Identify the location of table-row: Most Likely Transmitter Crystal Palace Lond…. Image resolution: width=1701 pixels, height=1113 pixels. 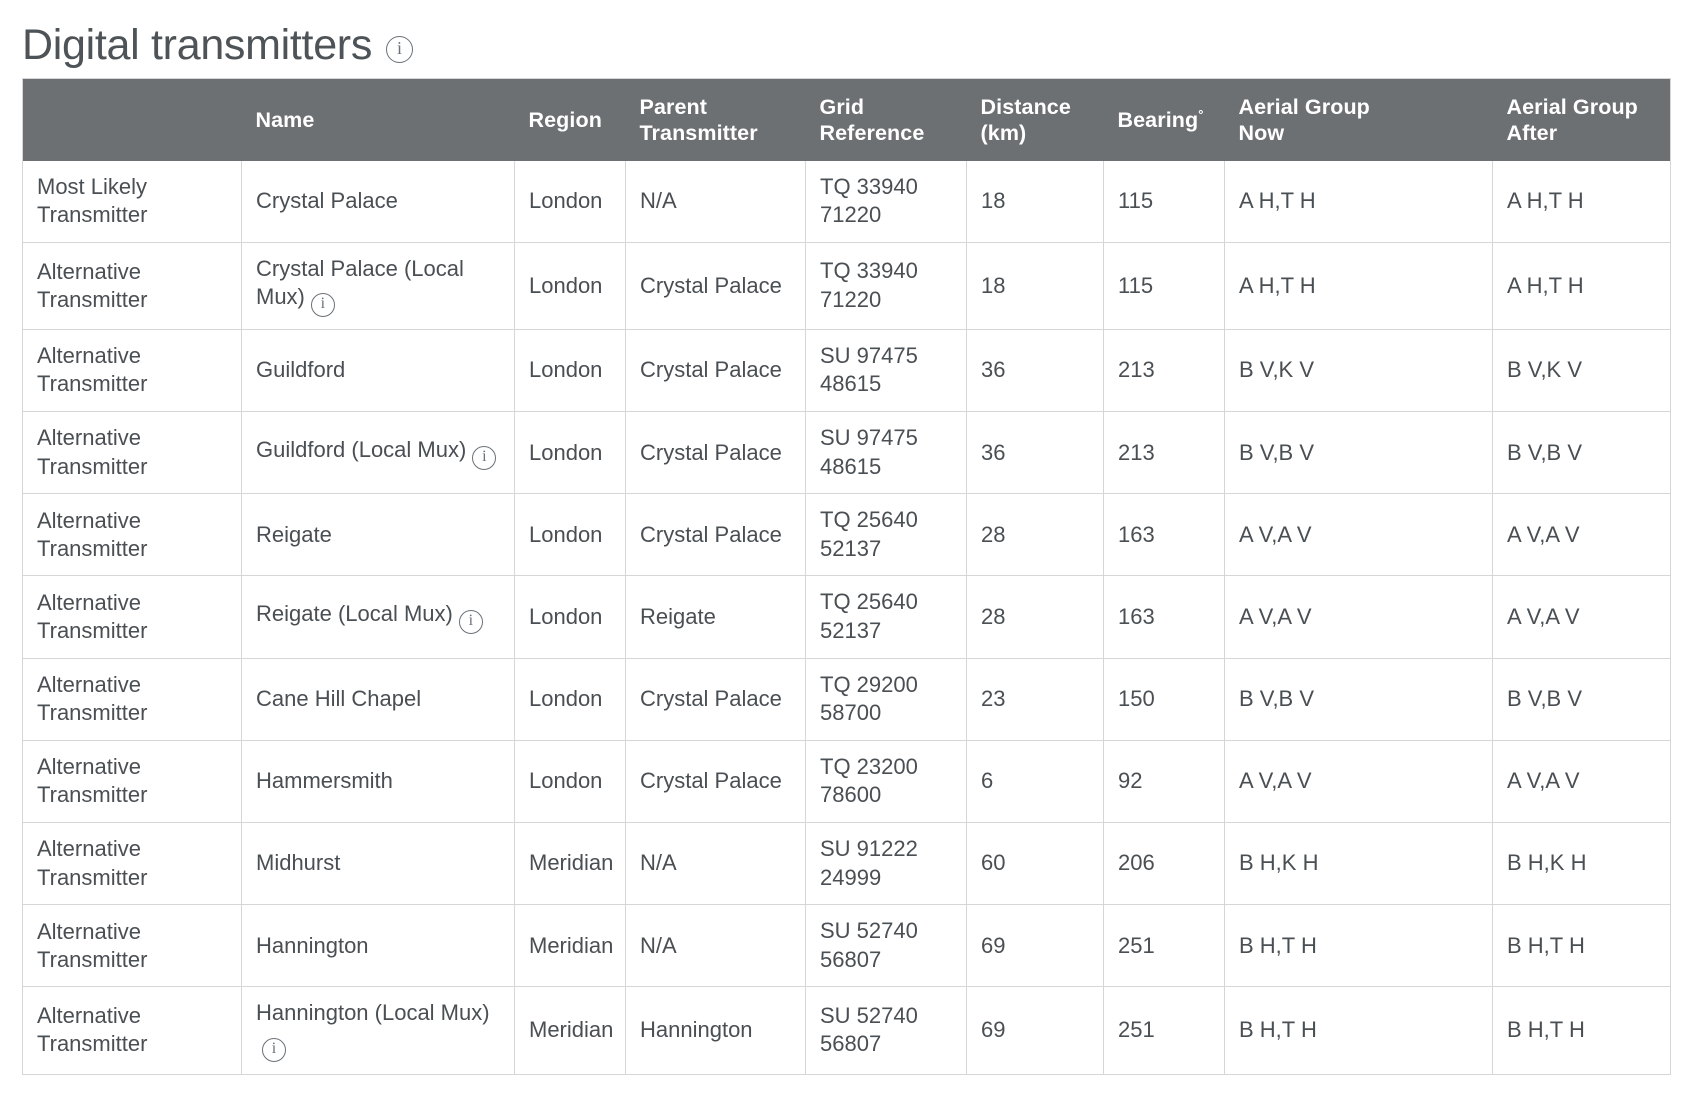
(846, 201).